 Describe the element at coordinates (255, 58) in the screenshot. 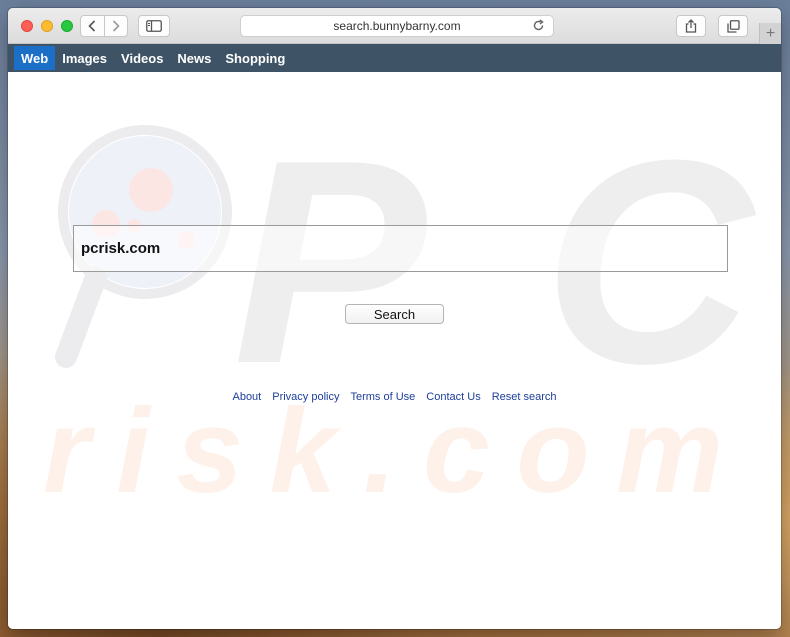

I see `nav-tab-shopping: Shopping` at that location.